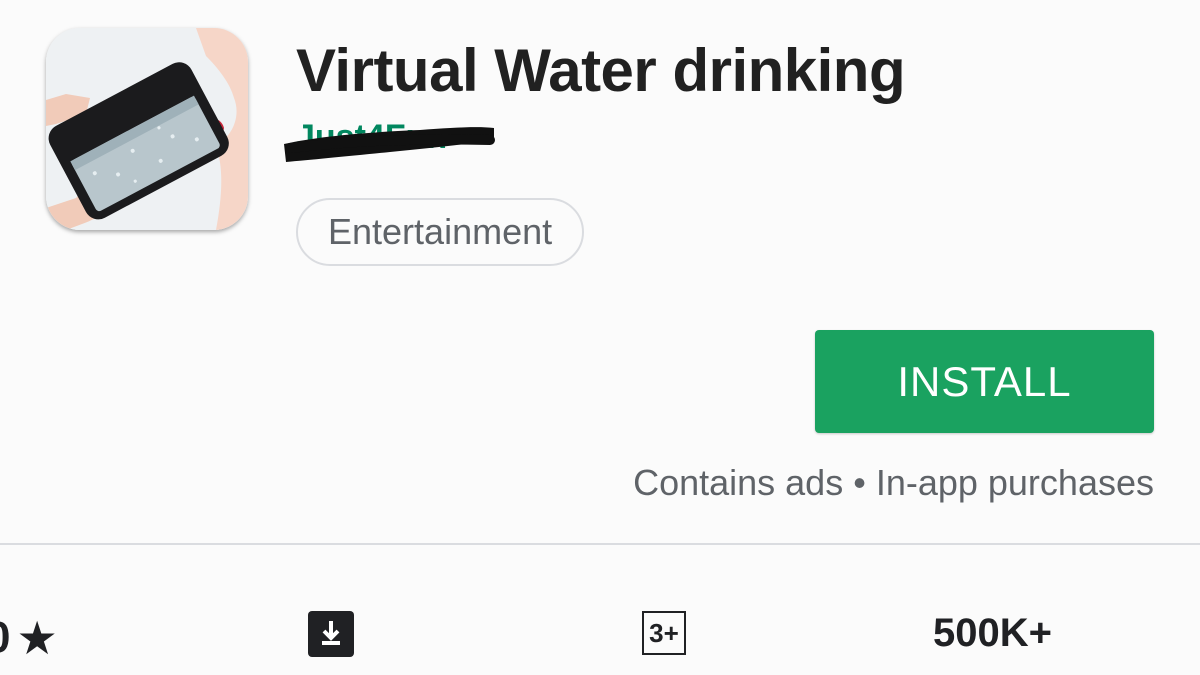 The width and height of the screenshot is (1200, 675). I want to click on download-size-stat, so click(331, 634).